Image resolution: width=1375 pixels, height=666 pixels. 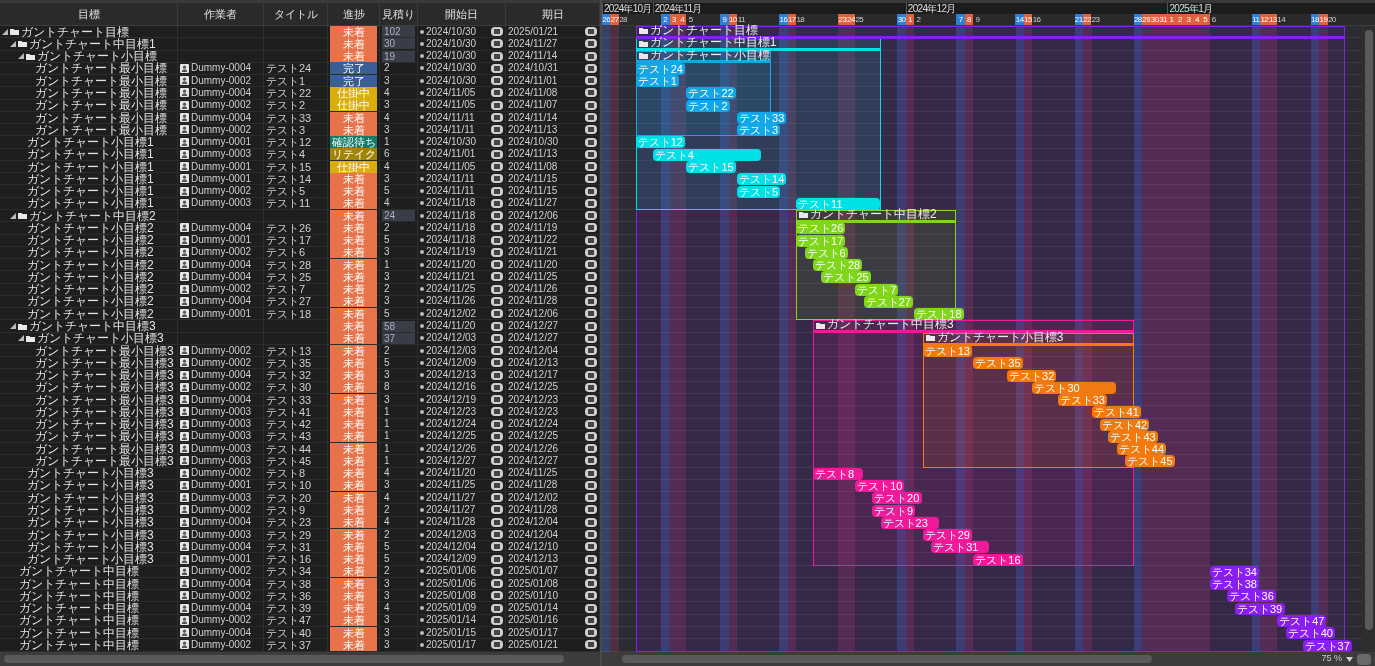 I want to click on task-bar: テスト36, so click(x=1251, y=596).